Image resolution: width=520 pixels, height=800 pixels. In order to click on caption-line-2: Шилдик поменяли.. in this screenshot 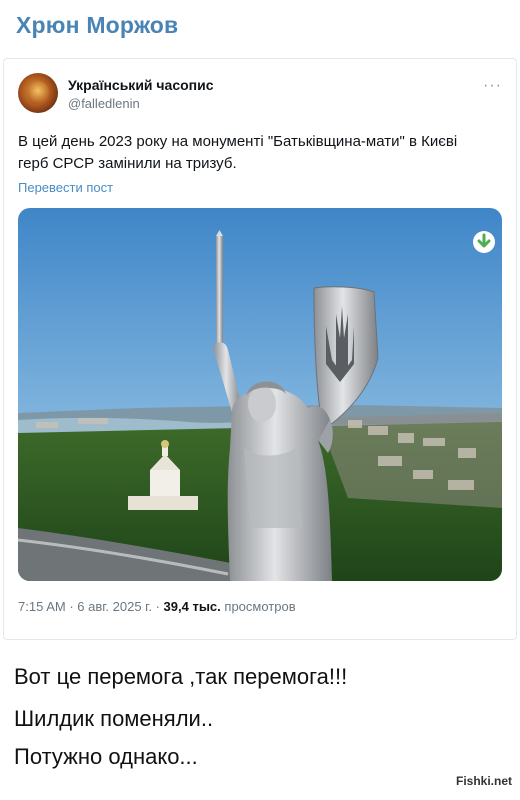, I will do `click(114, 718)`.